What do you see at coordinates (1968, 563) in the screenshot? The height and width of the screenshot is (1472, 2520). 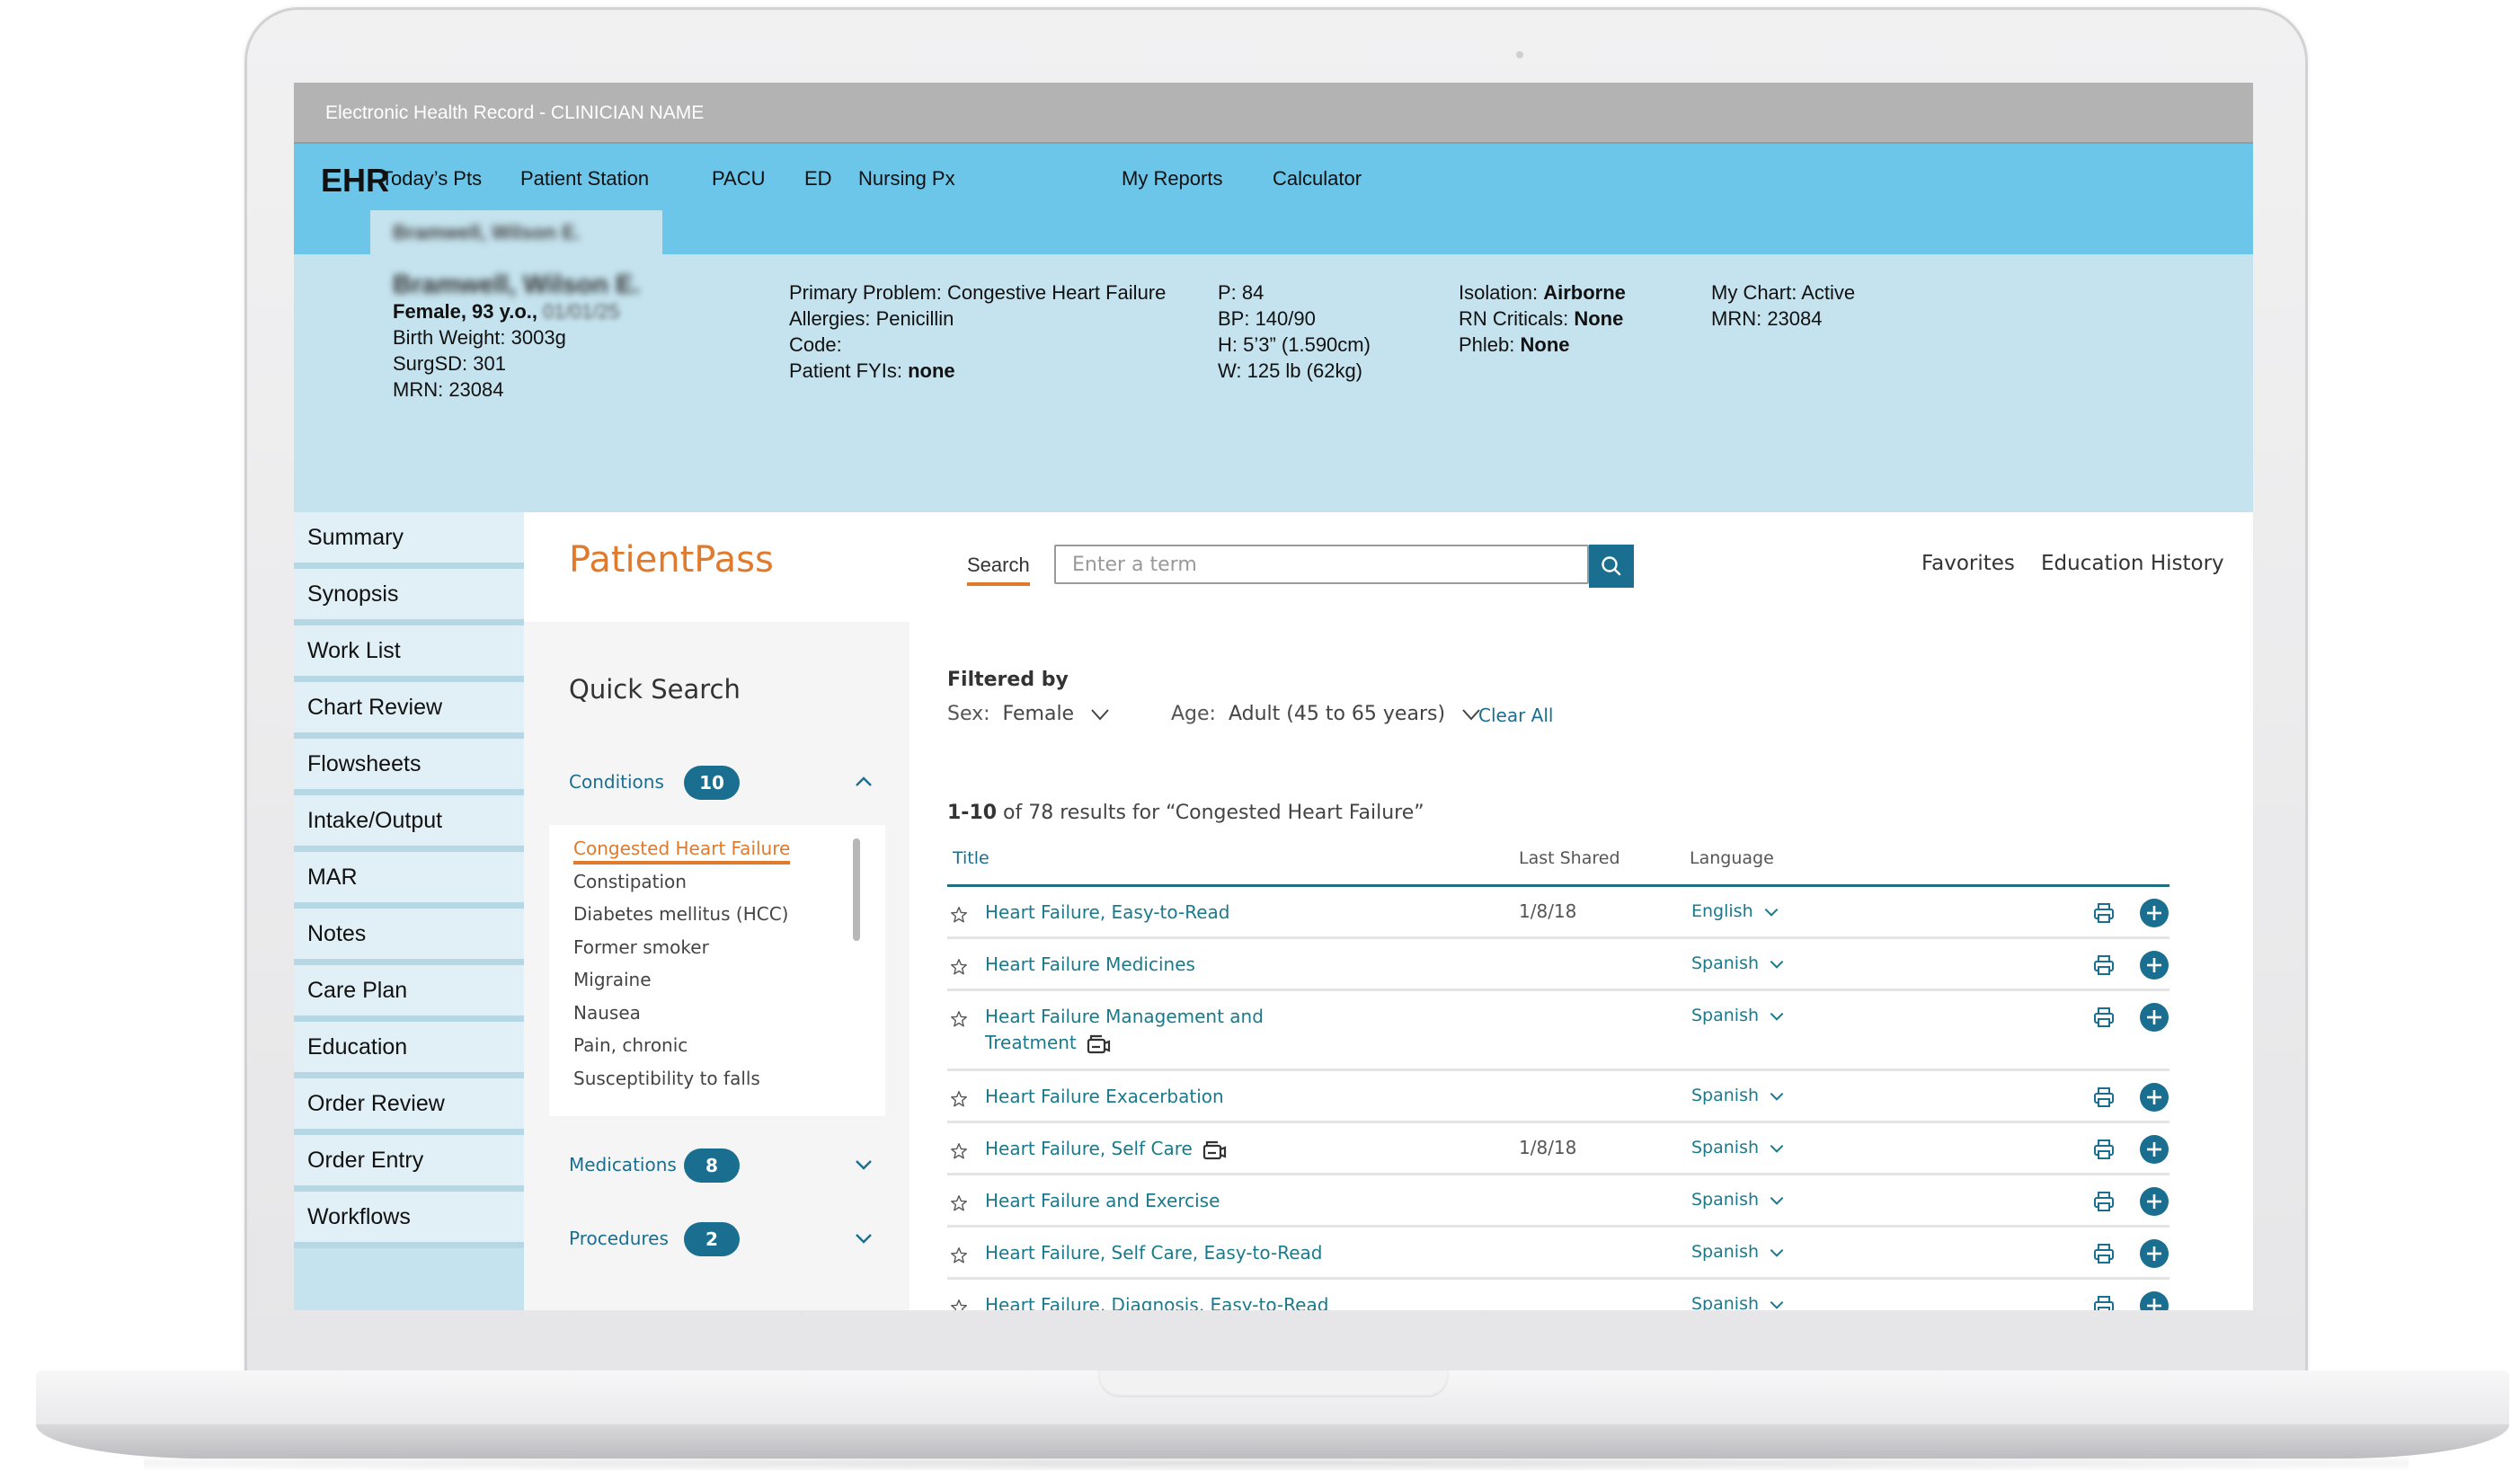 I see `favorites-link: Favorites` at bounding box center [1968, 563].